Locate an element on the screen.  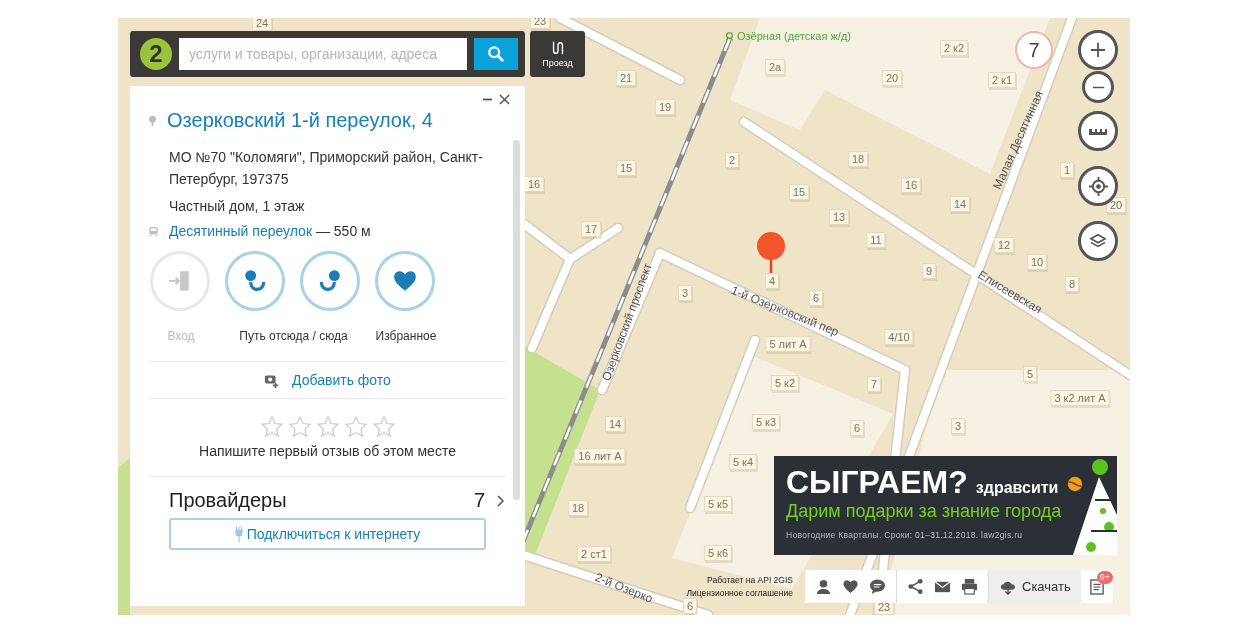
house-number: 20 is located at coordinates (892, 78).